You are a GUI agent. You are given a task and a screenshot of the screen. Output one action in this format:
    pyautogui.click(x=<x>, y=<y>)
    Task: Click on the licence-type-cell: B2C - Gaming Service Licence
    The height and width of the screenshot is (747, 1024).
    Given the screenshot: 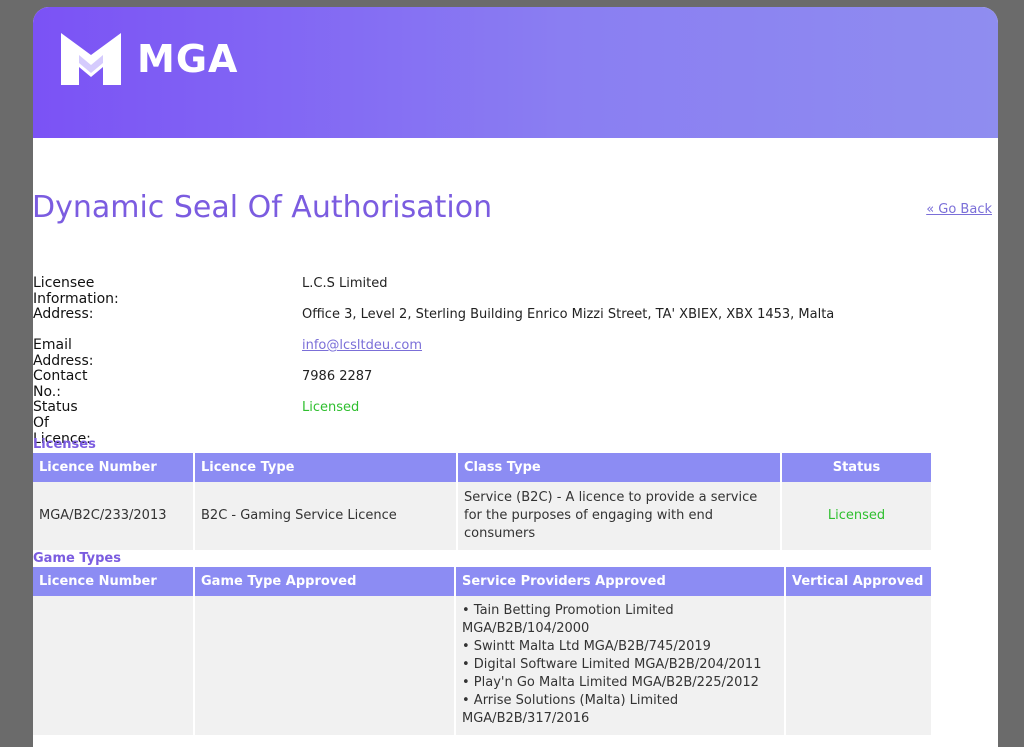 What is the action you would take?
    pyautogui.click(x=326, y=516)
    